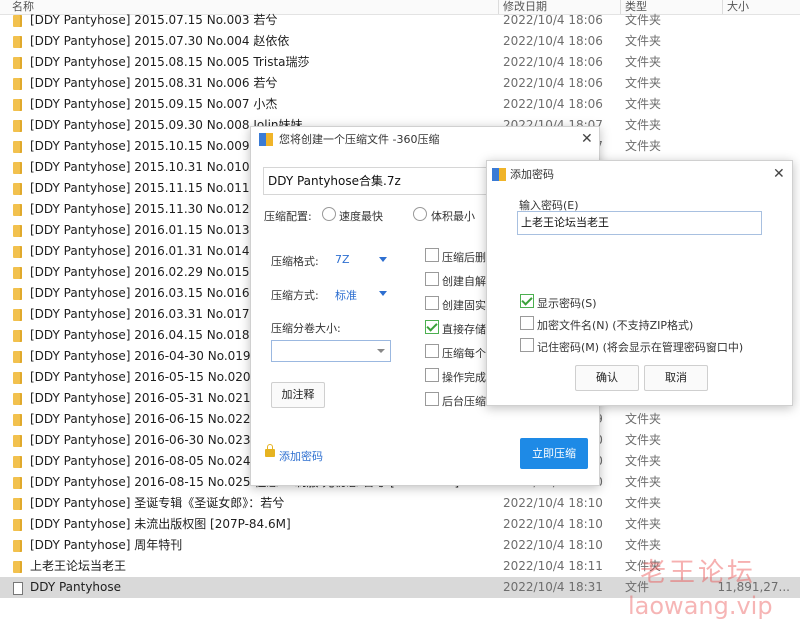 Image resolution: width=800 pixels, height=626 pixels. Describe the element at coordinates (157, 503) in the screenshot. I see `row-name: [DDY Pantyhose] 圣诞专辑《圣诞女郎》：若兮` at that location.